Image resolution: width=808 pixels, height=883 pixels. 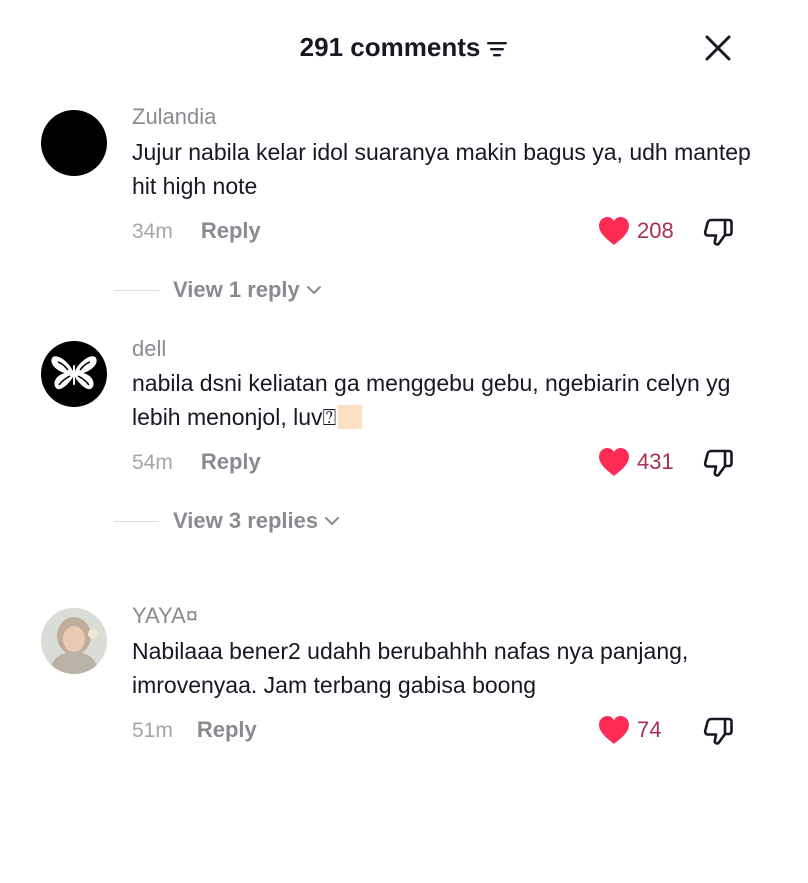 What do you see at coordinates (655, 461) in the screenshot?
I see `like-count: 431` at bounding box center [655, 461].